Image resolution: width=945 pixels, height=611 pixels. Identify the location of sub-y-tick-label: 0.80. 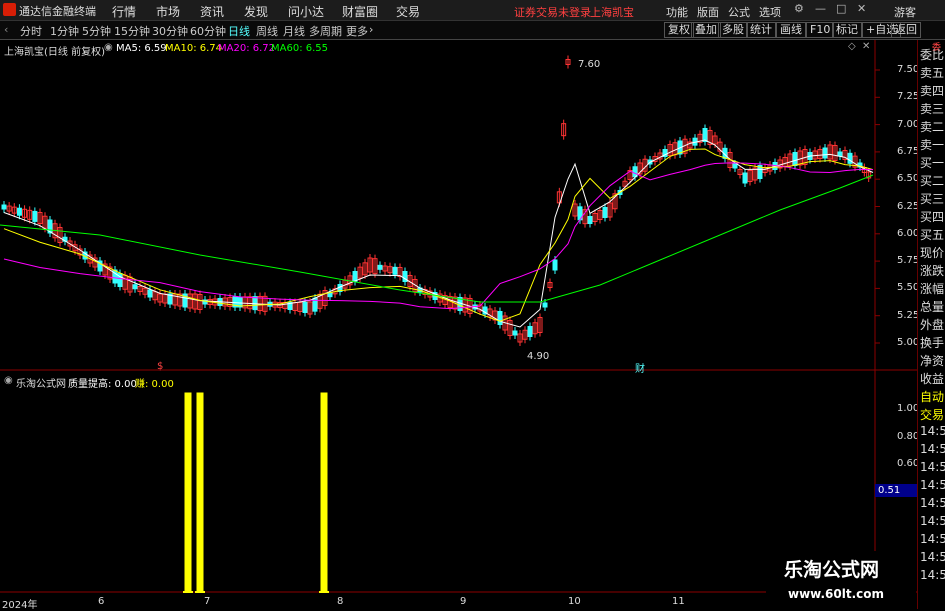
(908, 436).